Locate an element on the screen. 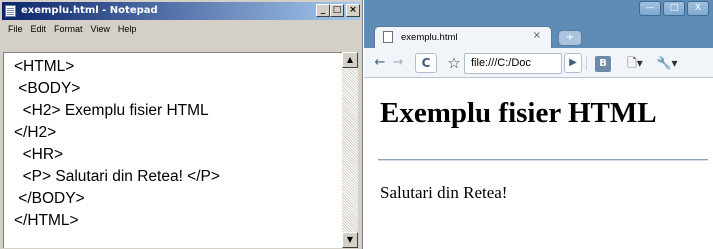  text-line: </H2> is located at coordinates (35, 132).